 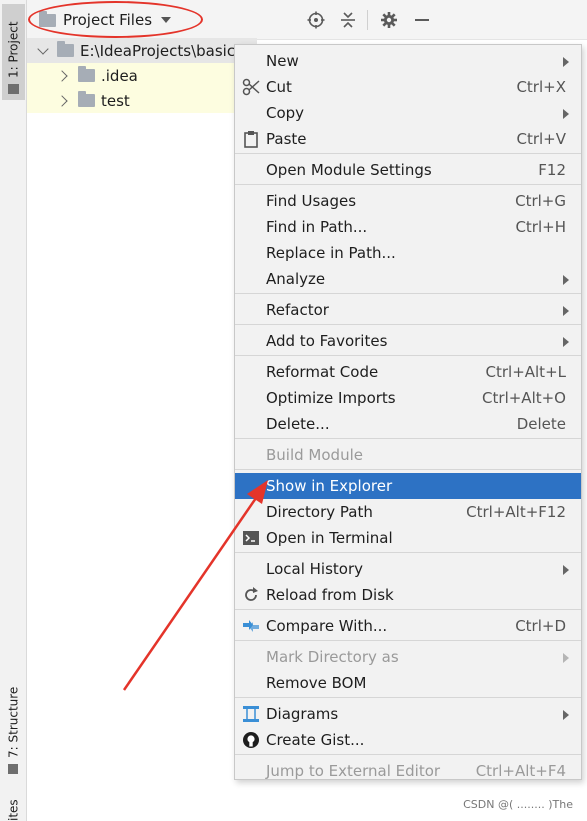 I want to click on clipboard-icon, so click(x=251, y=139).